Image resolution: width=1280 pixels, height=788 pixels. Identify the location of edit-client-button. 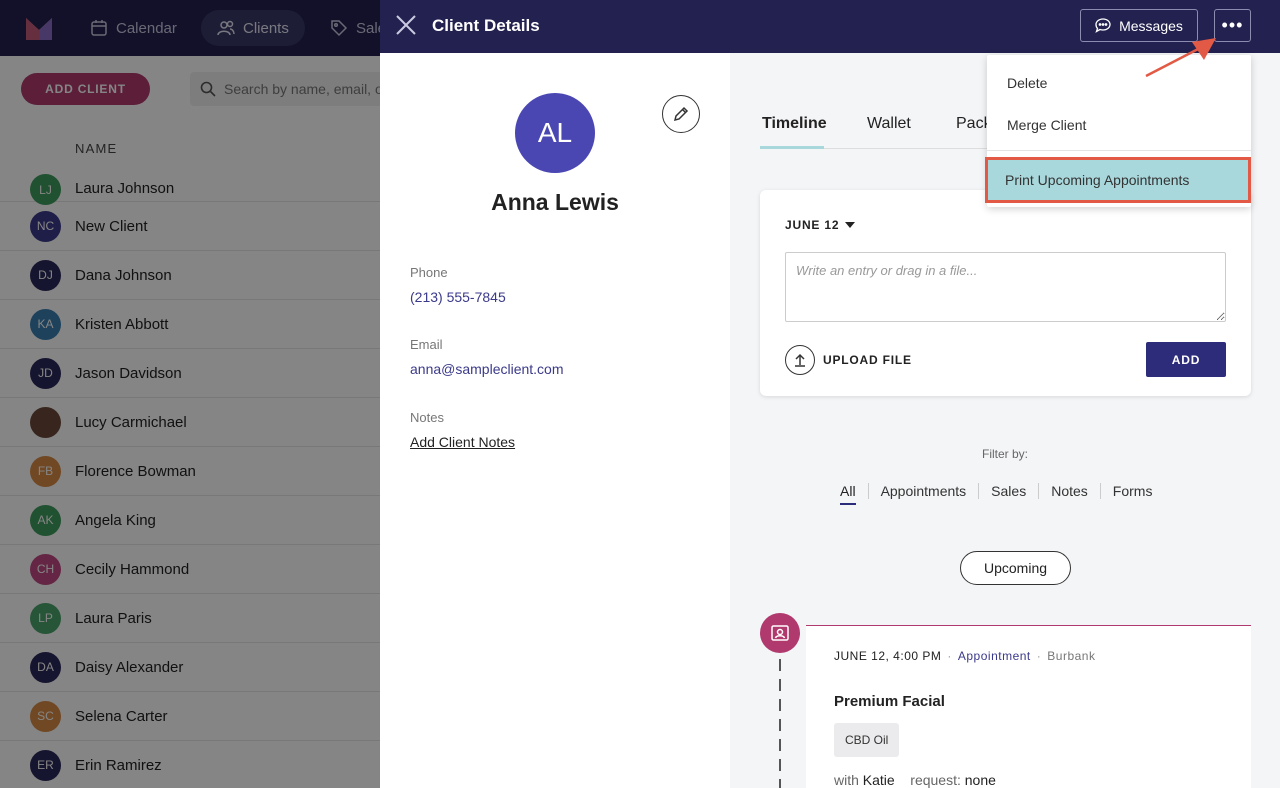
(681, 114).